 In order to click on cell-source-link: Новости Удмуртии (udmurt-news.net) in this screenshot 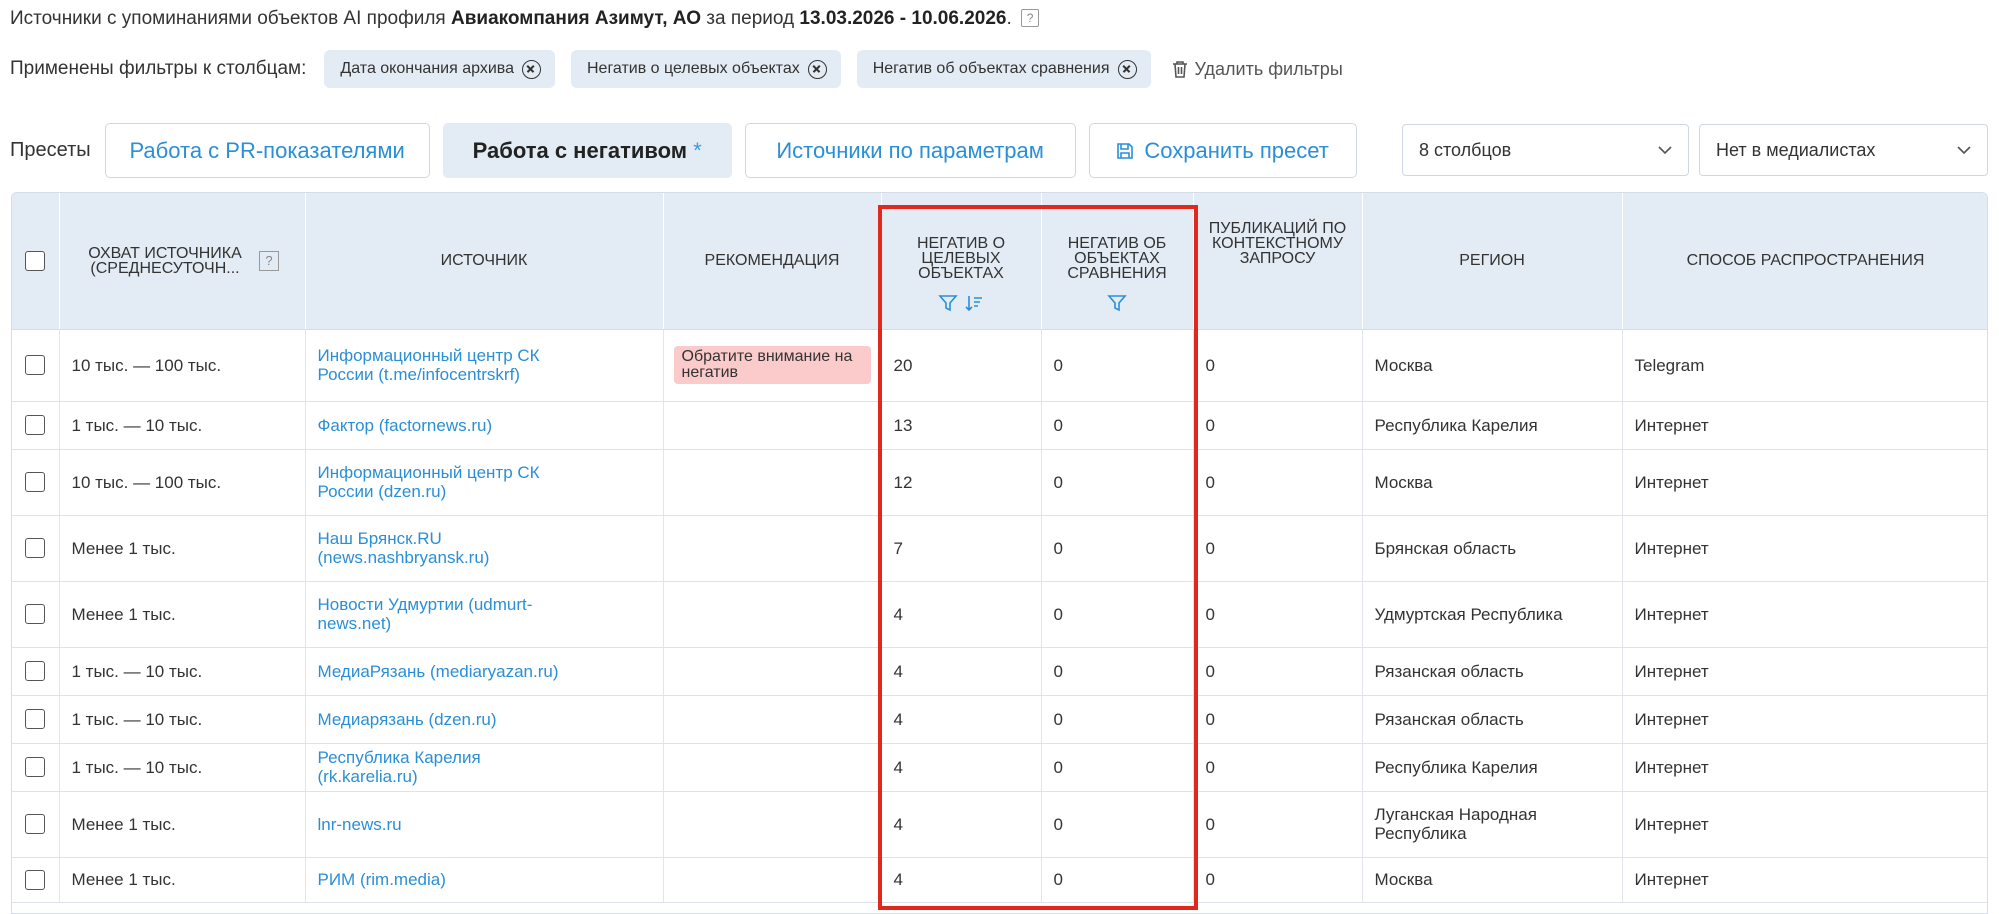, I will do `click(484, 614)`.